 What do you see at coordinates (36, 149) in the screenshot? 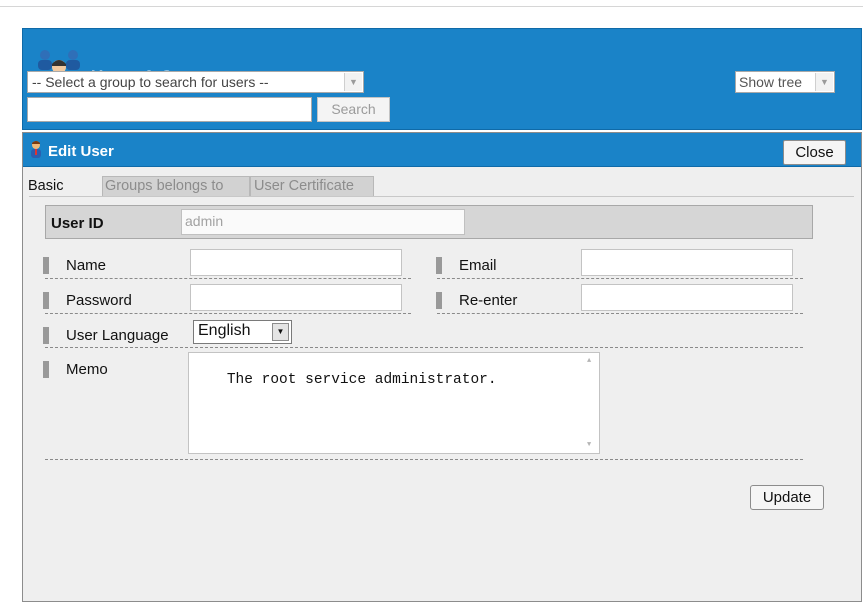
I see `user-icon` at bounding box center [36, 149].